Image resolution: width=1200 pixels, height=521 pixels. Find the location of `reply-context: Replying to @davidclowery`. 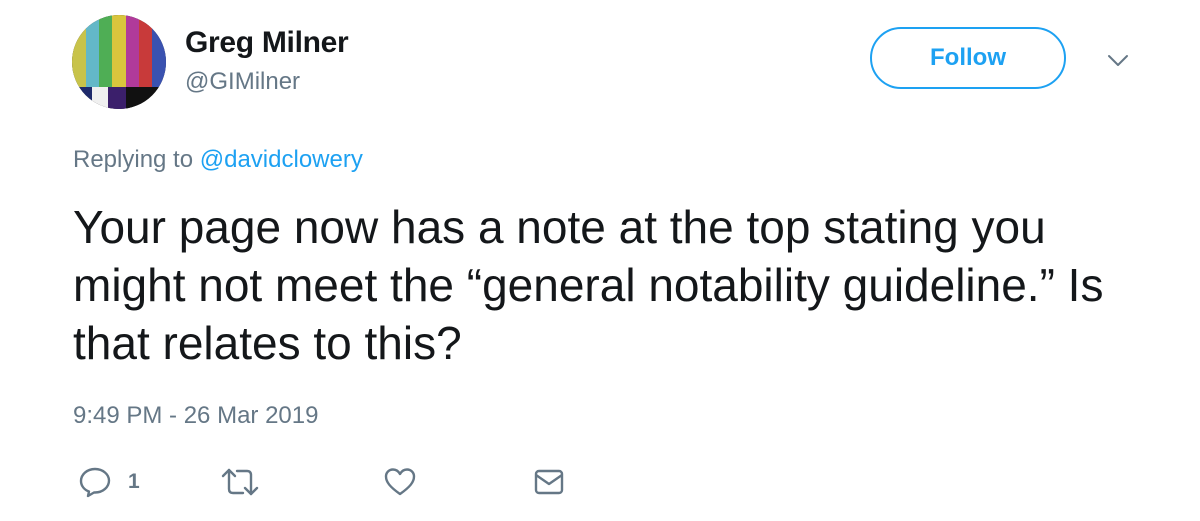

reply-context: Replying to @davidclowery is located at coordinates (218, 160).